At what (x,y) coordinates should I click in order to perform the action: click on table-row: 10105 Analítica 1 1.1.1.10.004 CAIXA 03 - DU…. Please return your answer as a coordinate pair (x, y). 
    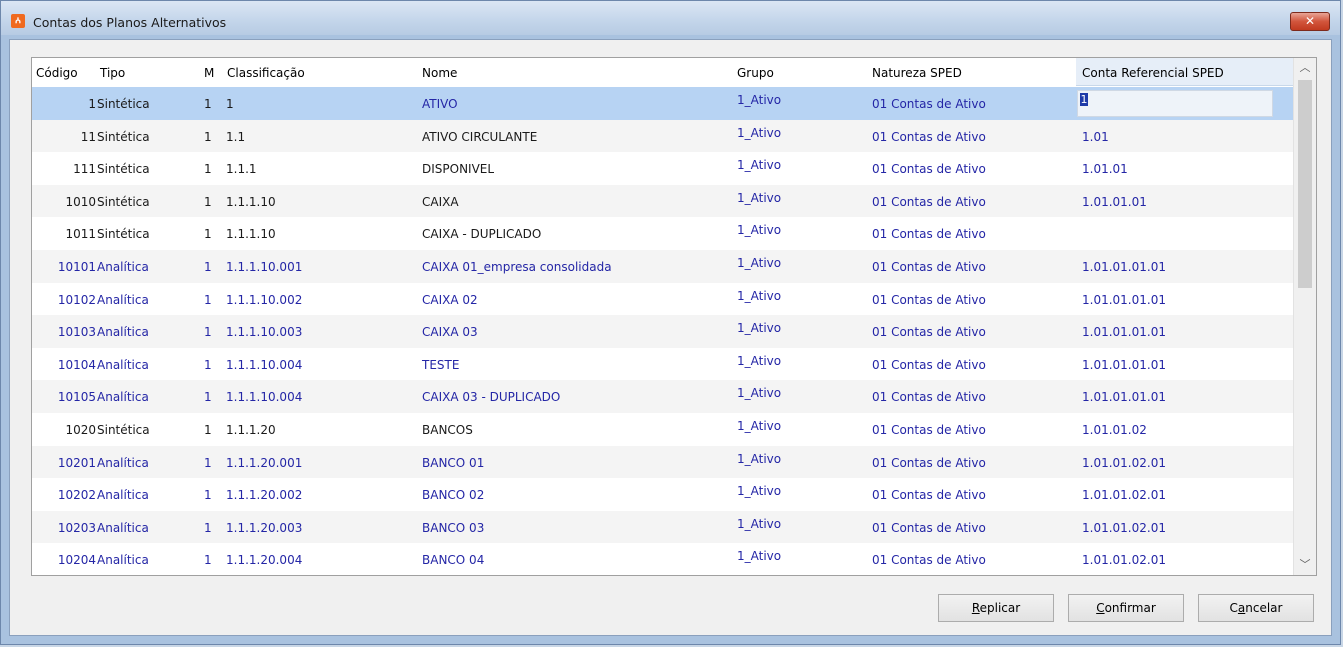
    Looking at the image, I should click on (663, 396).